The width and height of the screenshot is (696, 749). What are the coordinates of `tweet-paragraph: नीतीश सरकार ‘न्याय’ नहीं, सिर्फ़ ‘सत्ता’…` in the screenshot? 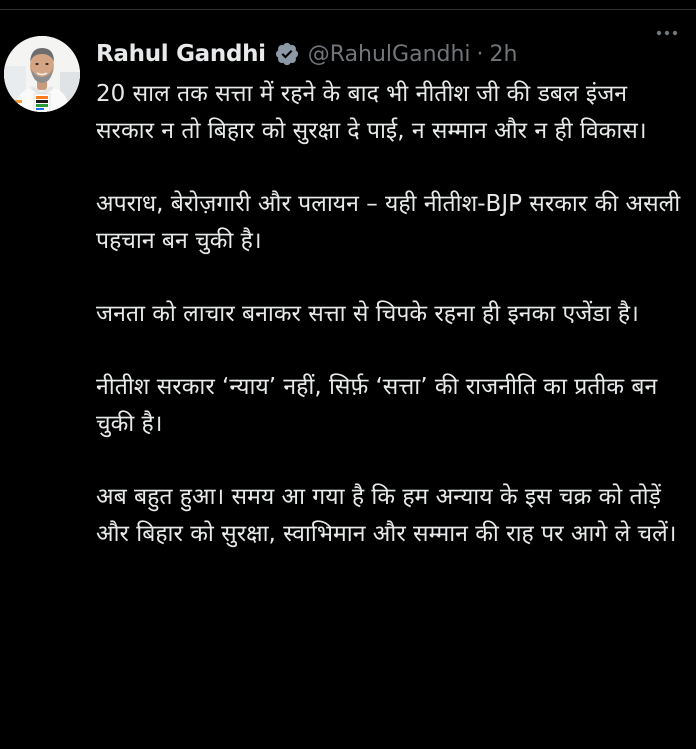 It's located at (377, 405).